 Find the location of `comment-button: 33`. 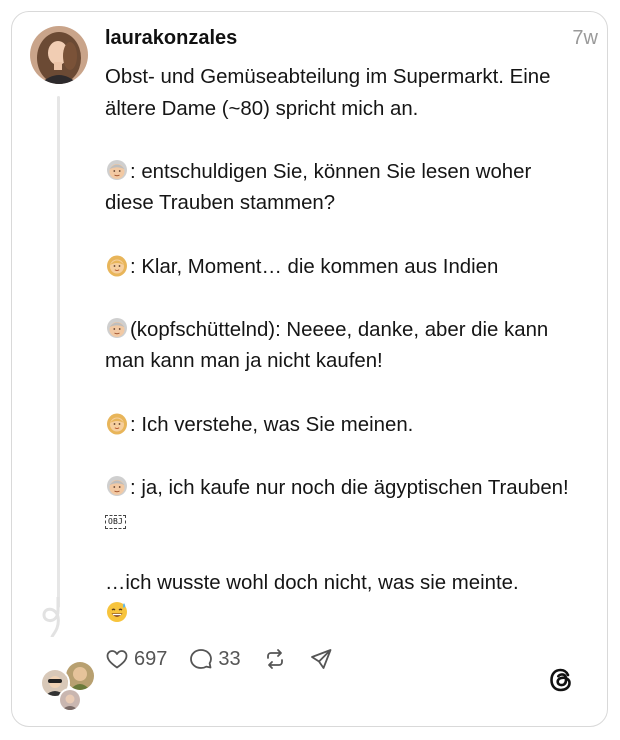

comment-button: 33 is located at coordinates (215, 659).